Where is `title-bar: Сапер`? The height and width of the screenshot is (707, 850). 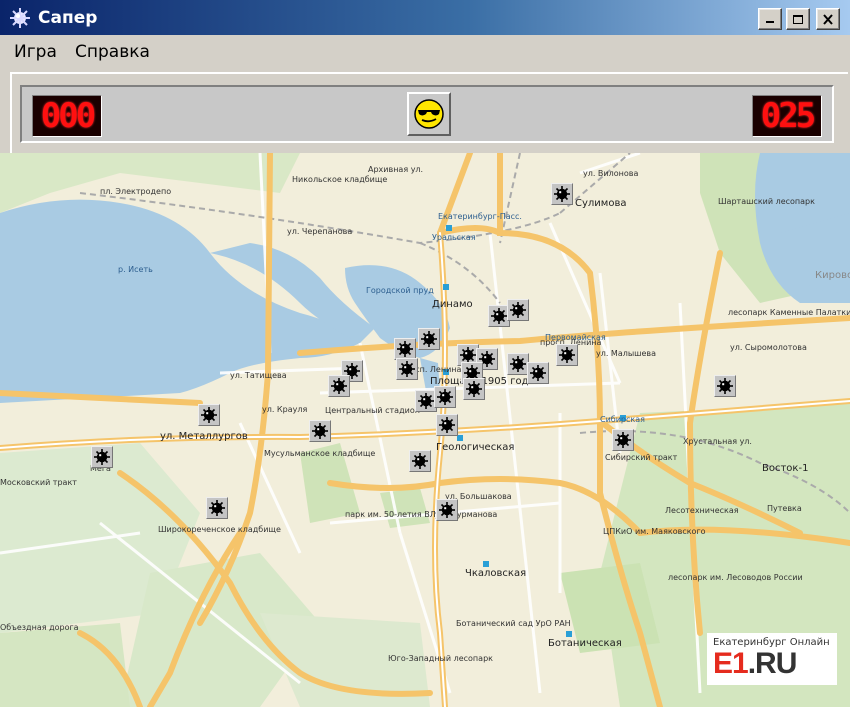
title-bar: Сапер is located at coordinates (425, 17).